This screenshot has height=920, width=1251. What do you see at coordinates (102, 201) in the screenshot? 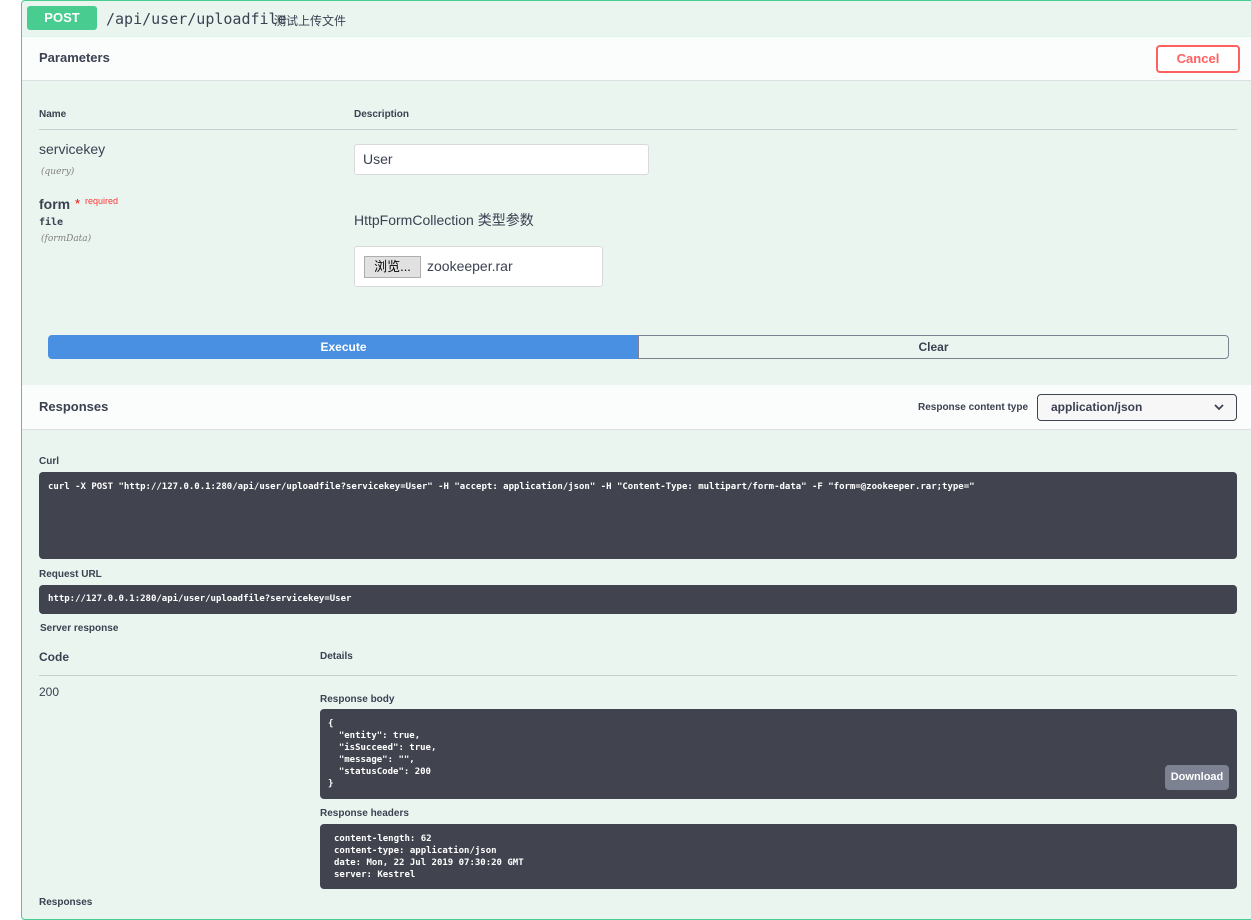
I see `required-label: required` at bounding box center [102, 201].